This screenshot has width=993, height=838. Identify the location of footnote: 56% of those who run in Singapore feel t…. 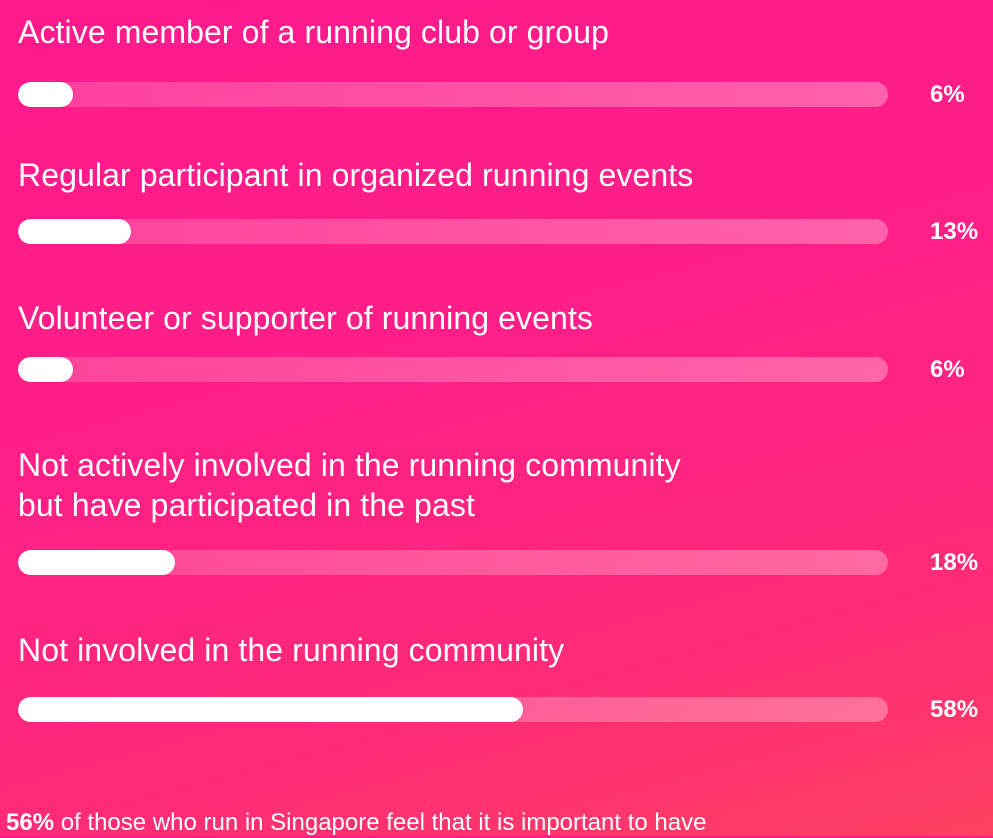
(356, 823).